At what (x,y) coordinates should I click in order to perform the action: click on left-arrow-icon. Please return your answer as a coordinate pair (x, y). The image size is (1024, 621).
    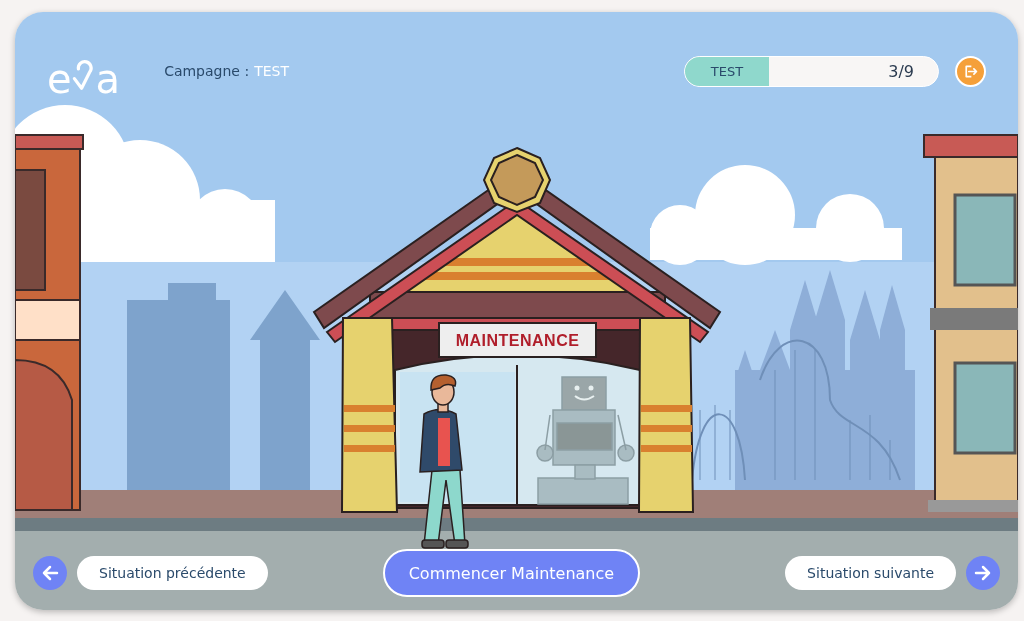
    Looking at the image, I should click on (50, 573).